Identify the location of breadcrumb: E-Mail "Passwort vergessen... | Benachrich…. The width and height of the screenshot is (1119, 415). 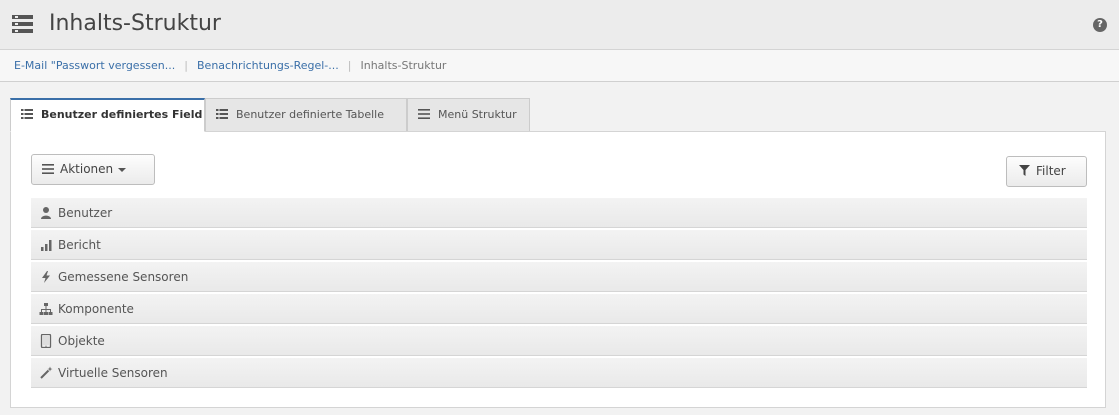
(559, 66).